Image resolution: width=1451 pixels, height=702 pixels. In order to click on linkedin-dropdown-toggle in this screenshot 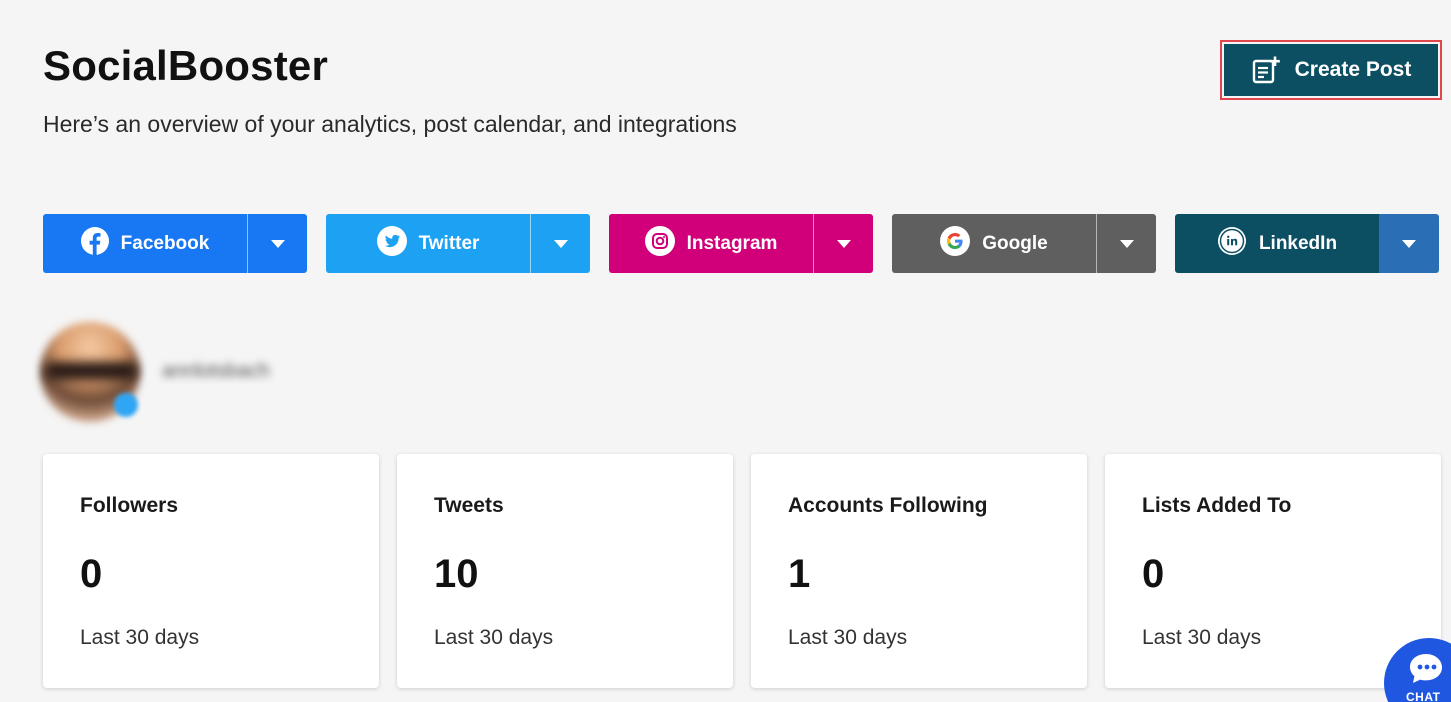, I will do `click(1409, 243)`.